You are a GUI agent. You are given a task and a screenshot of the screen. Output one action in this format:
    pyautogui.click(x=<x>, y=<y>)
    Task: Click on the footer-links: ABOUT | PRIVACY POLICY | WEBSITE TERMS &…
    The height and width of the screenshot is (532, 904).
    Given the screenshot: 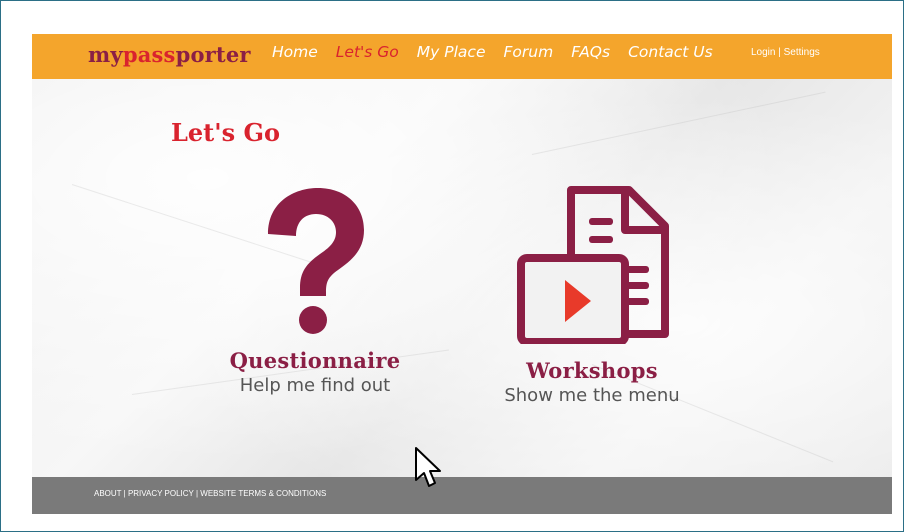 What is the action you would take?
    pyautogui.click(x=210, y=493)
    